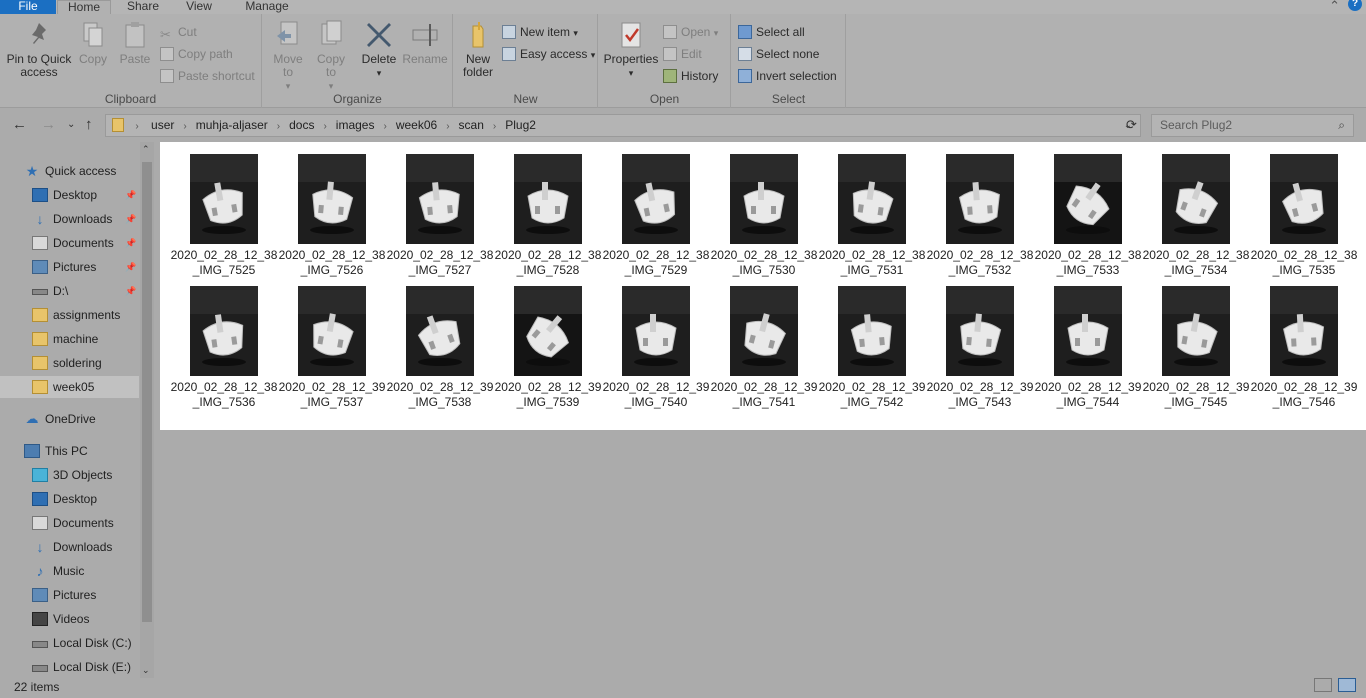  Describe the element at coordinates (207, 76) in the screenshot. I see `paste-shortcut-button: Paste shortcut` at that location.